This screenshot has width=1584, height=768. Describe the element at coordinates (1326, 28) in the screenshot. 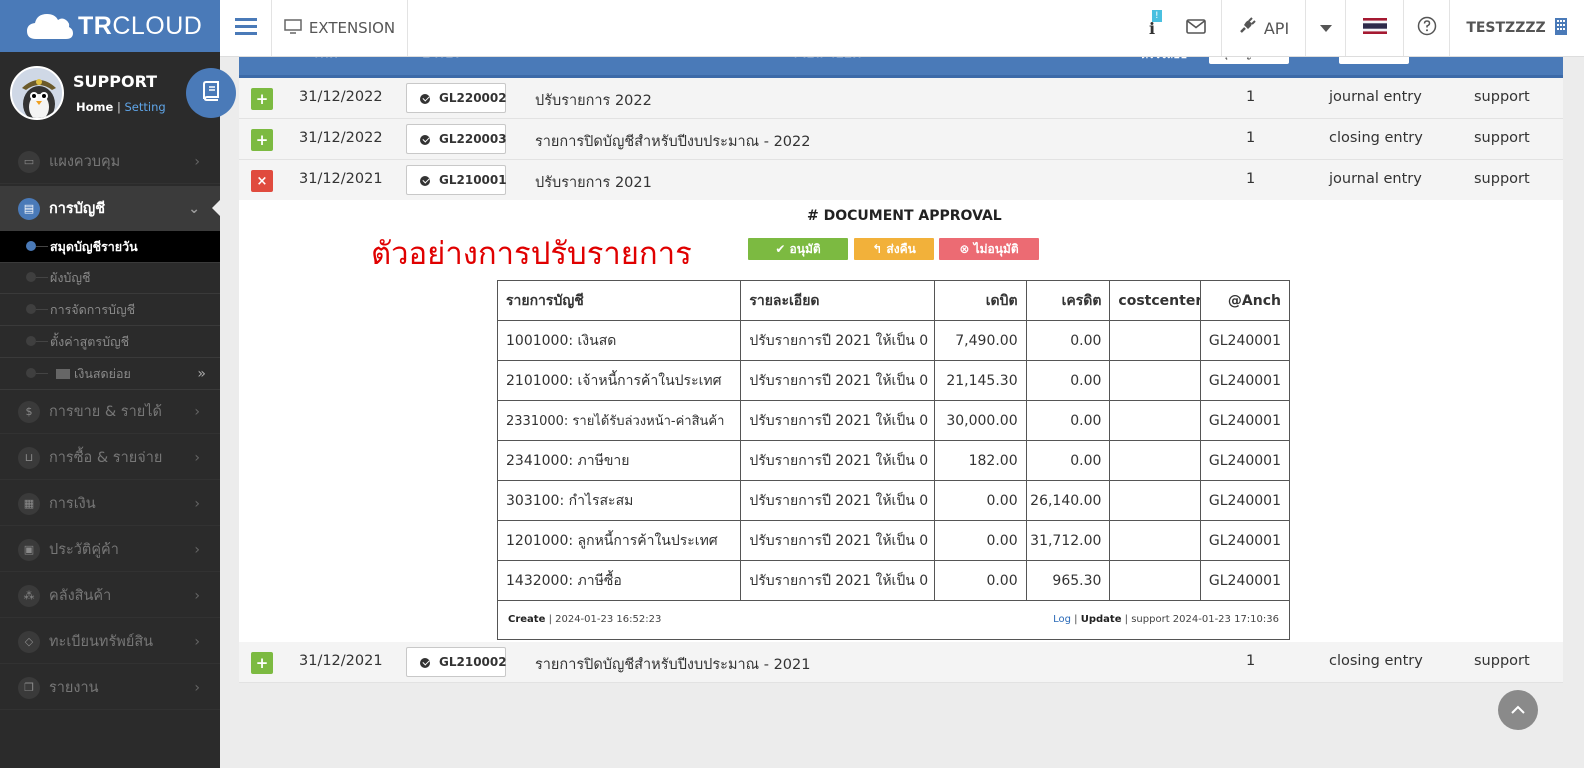

I see `dropdown-toggle` at that location.